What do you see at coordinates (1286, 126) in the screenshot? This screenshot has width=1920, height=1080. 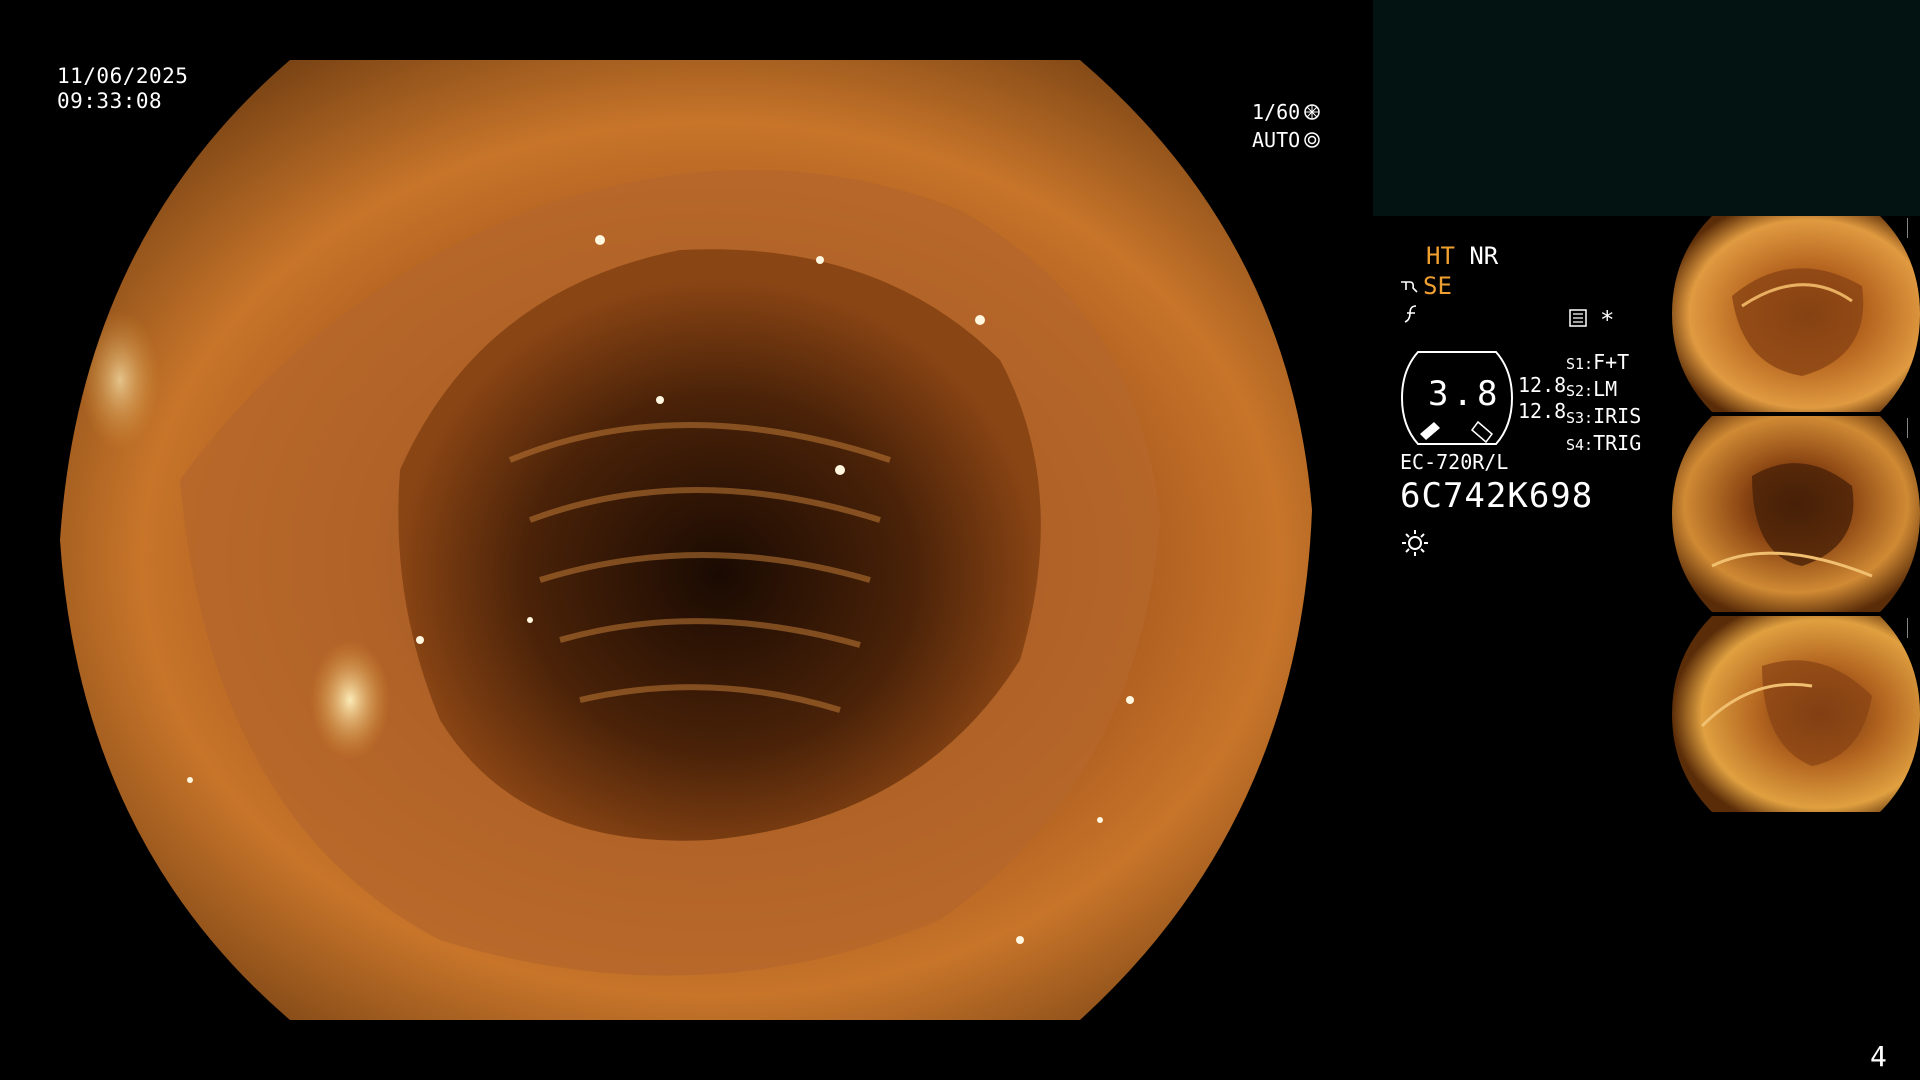 I see `exposure-readout: 1/60 AUTO` at bounding box center [1286, 126].